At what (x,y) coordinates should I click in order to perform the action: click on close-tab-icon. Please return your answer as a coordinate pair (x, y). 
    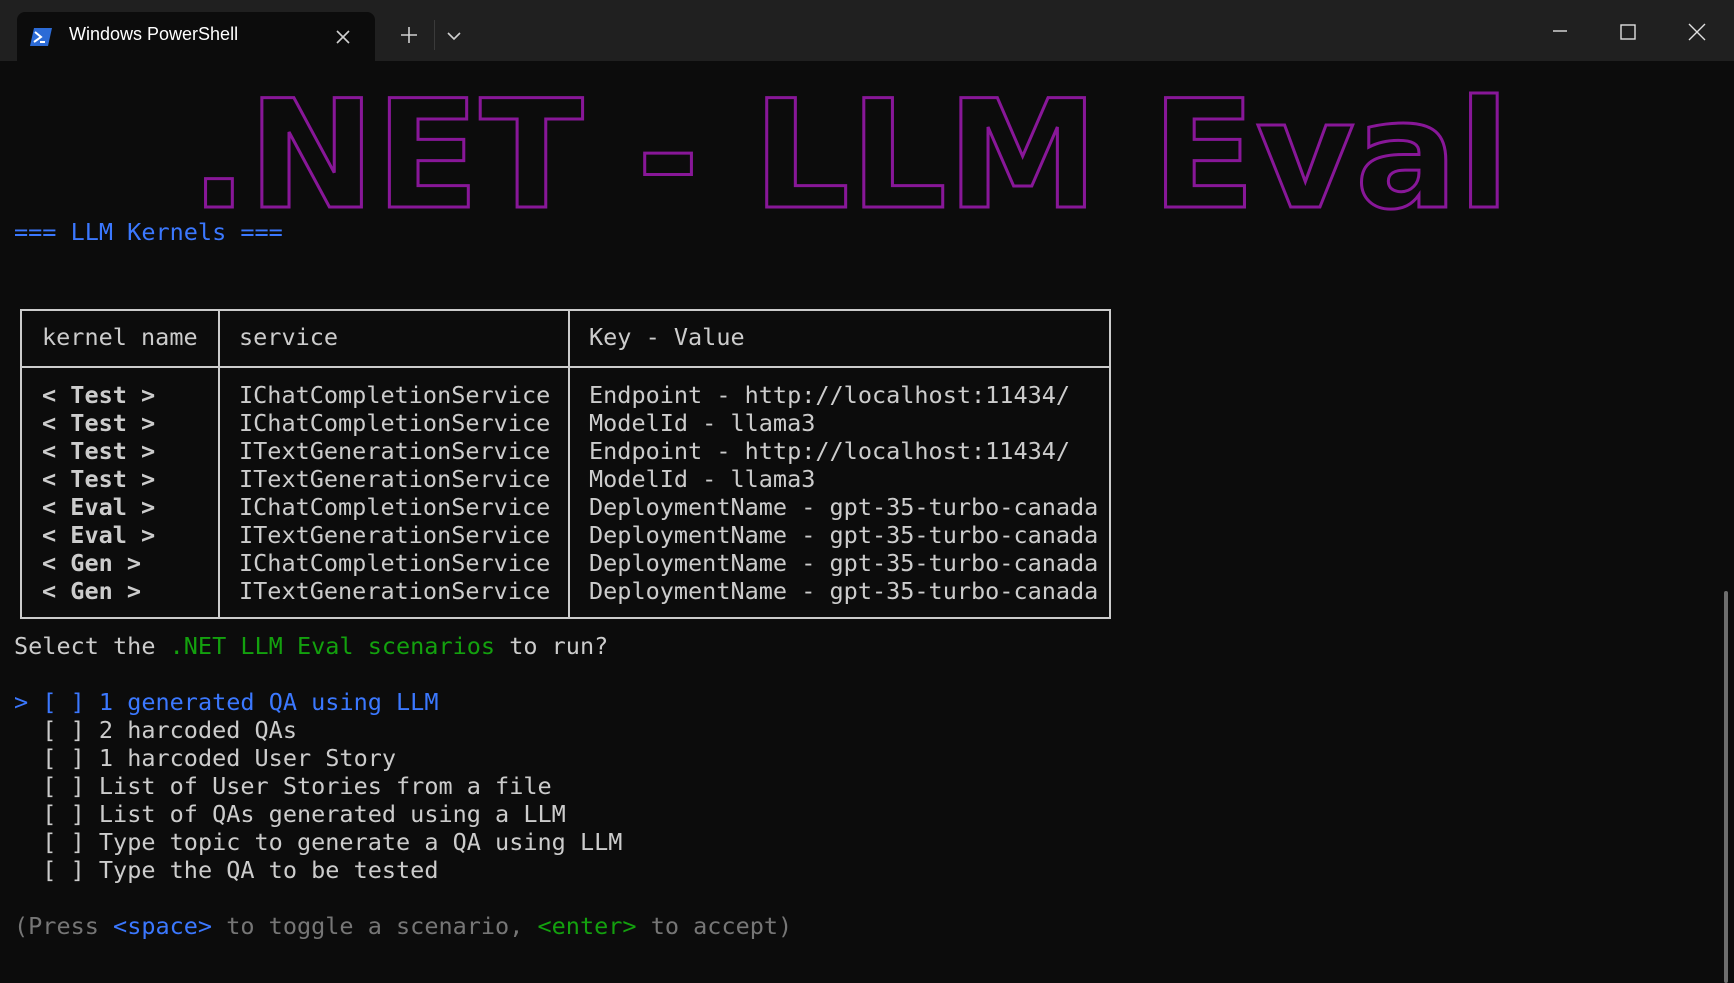
    Looking at the image, I should click on (343, 37).